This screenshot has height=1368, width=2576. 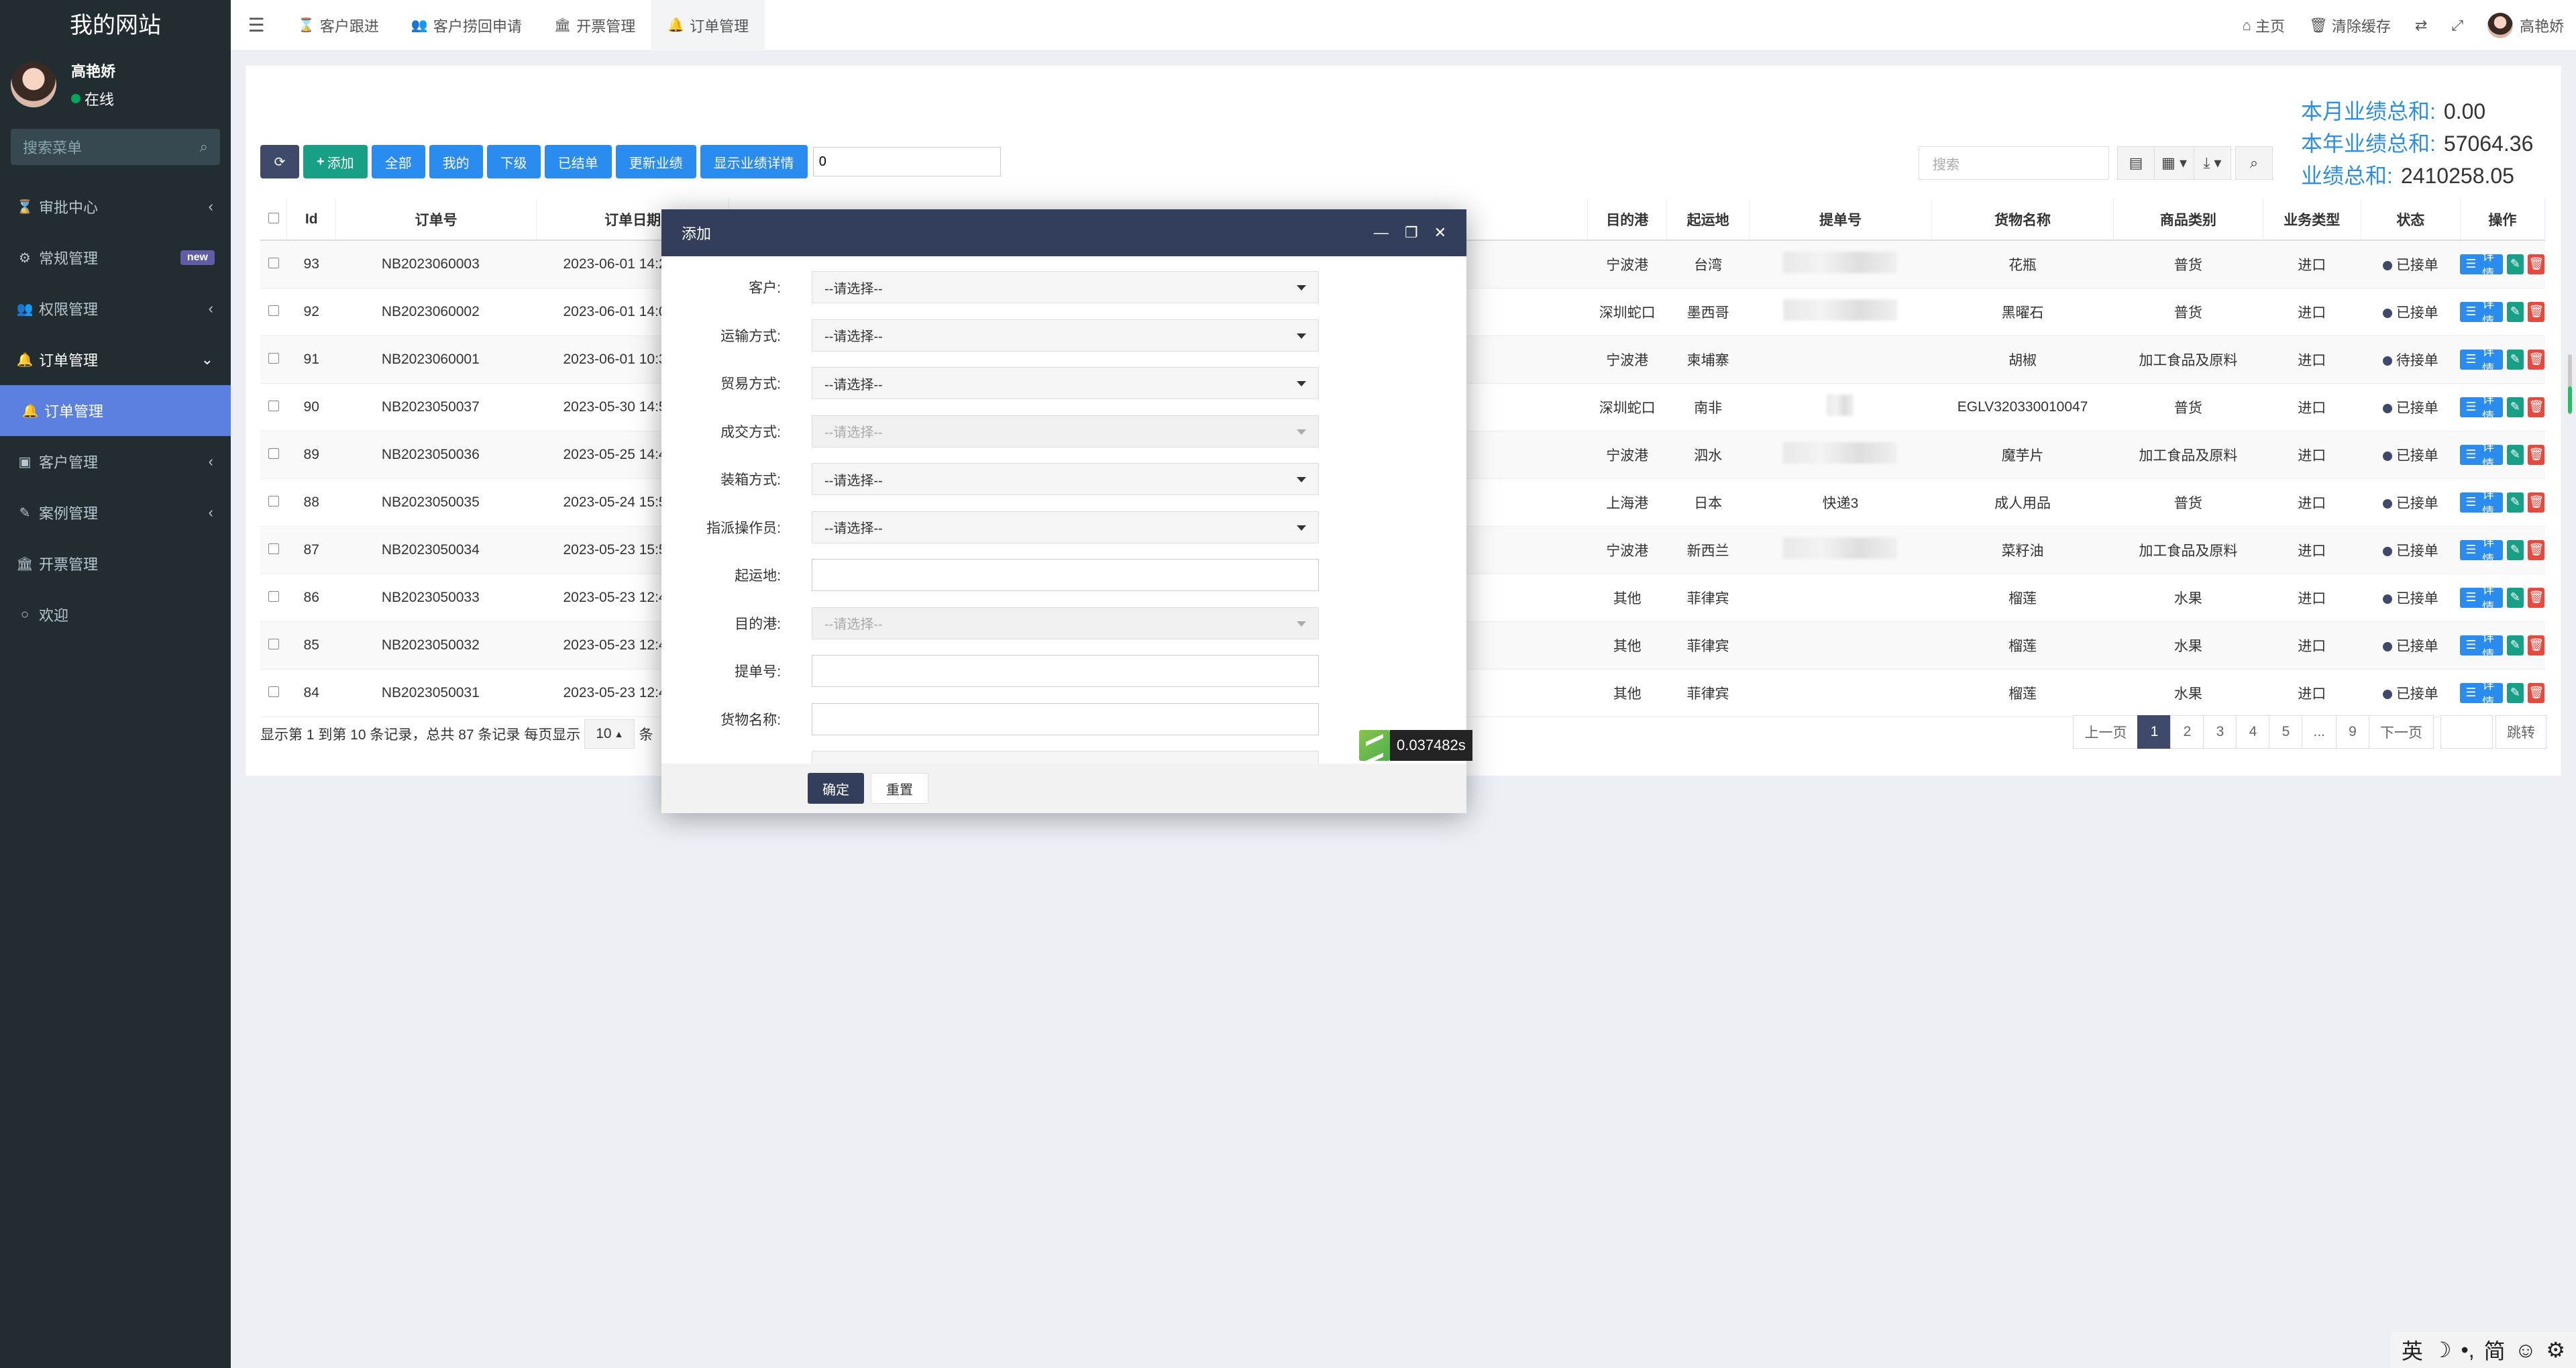 What do you see at coordinates (2188, 220) in the screenshot?
I see `col-category: 商品类别` at bounding box center [2188, 220].